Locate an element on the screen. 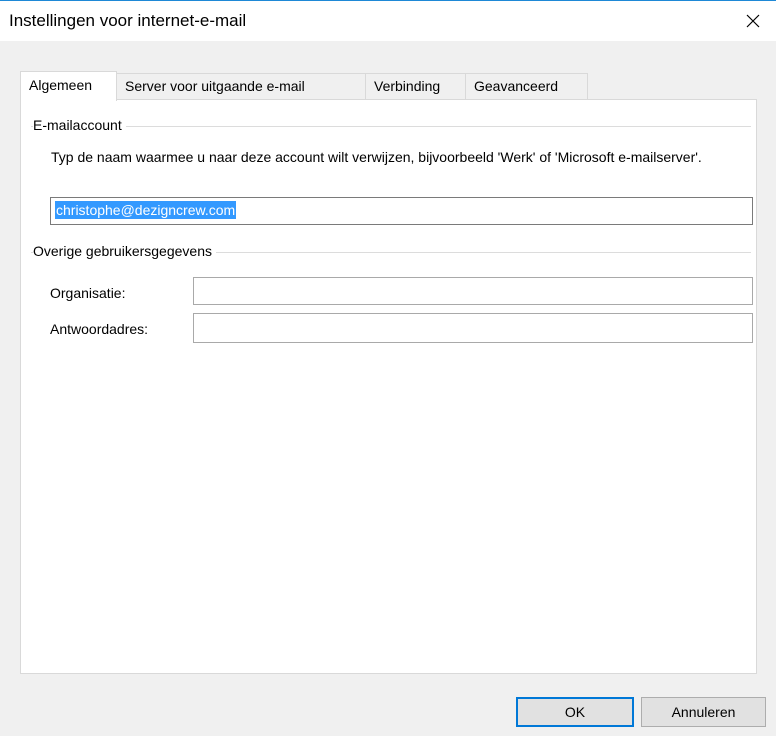 This screenshot has height=736, width=776. tab-label: Verbinding is located at coordinates (407, 86).